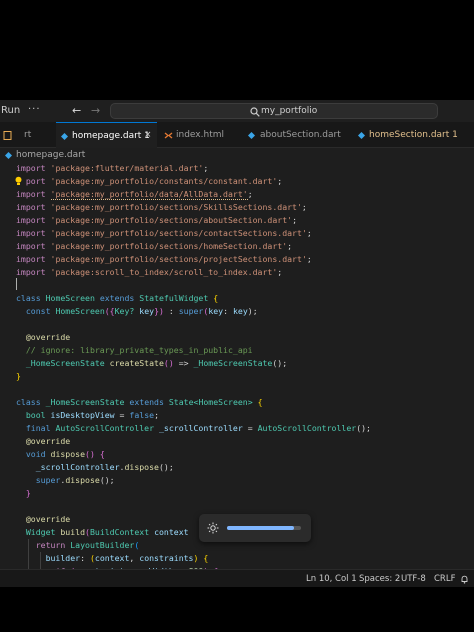  I want to click on code-line: builder: (context, constraints) {, so click(127, 558).